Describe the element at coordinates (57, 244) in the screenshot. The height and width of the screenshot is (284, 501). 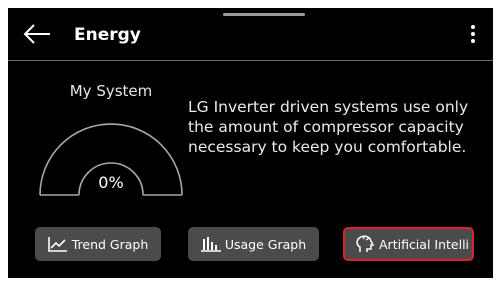
I see `line-chart-icon` at that location.